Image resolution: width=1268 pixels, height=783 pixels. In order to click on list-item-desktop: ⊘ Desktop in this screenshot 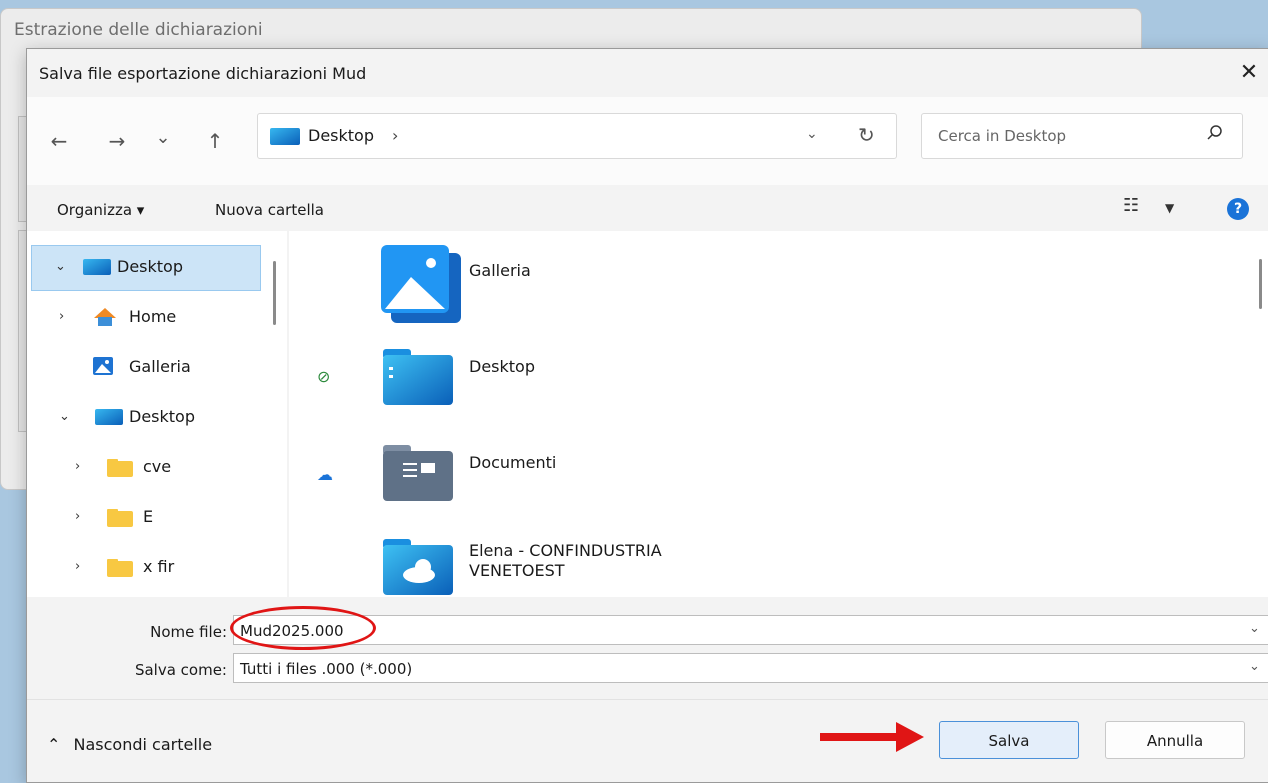, I will do `click(547, 380)`.